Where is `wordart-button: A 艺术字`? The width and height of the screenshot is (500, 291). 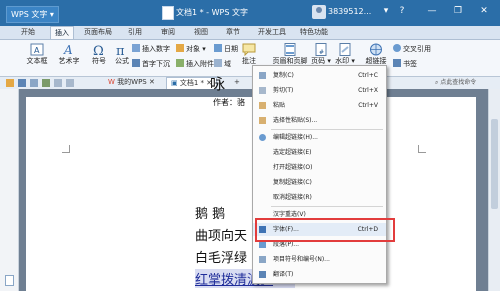 wordart-button: A 艺术字 is located at coordinates (69, 54).